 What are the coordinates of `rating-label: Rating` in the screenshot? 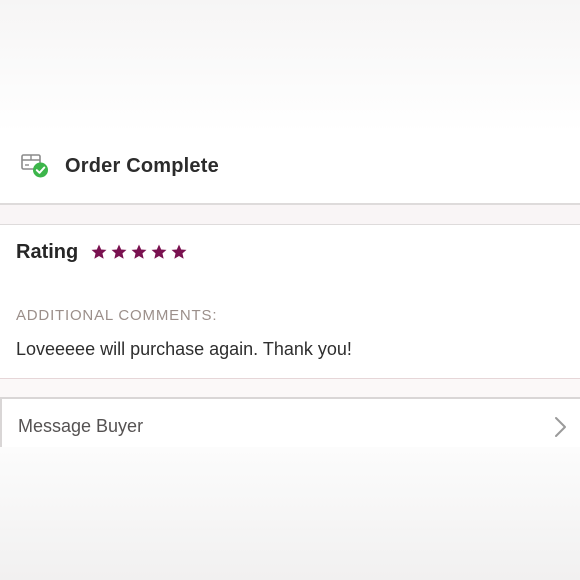 It's located at (47, 252).